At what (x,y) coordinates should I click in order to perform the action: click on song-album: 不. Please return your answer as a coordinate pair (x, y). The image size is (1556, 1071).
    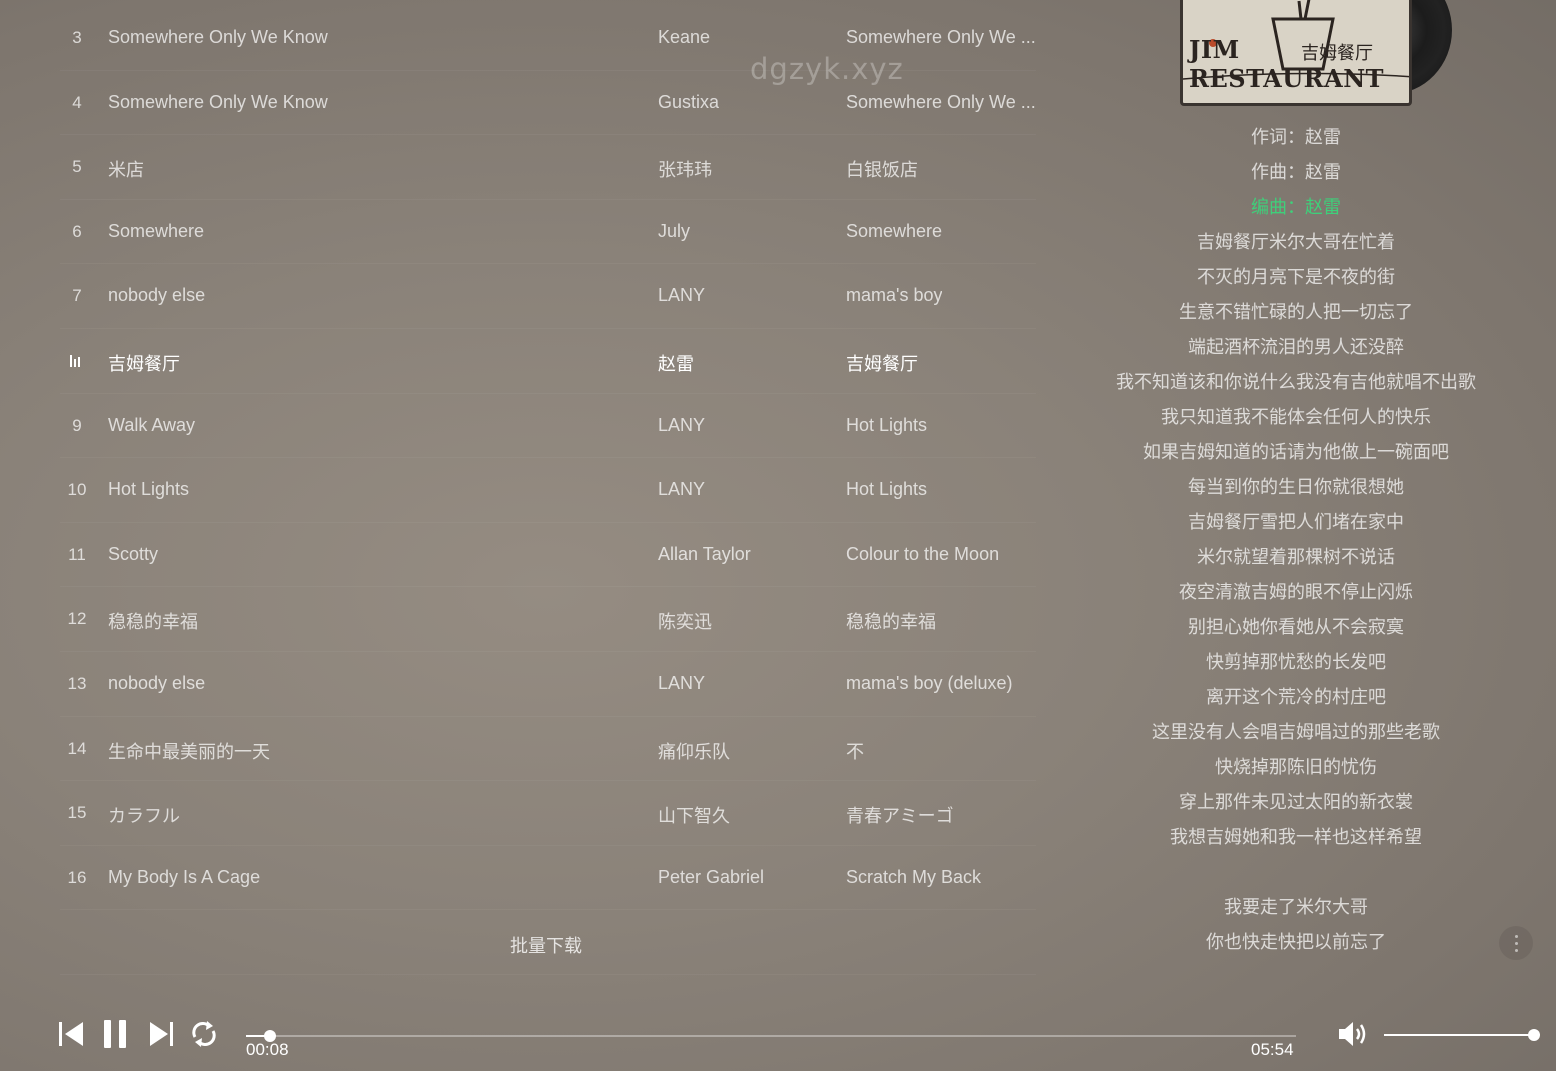
    Looking at the image, I should click on (855, 751).